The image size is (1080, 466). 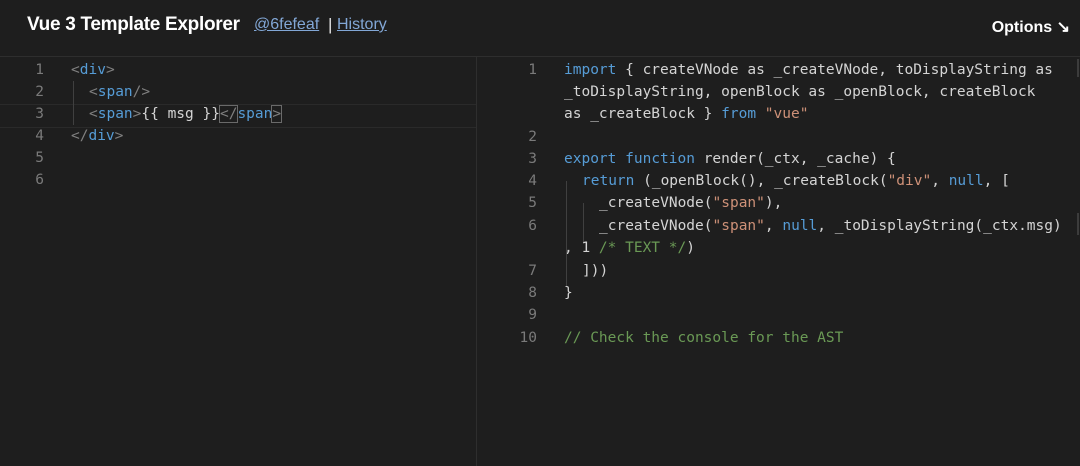 What do you see at coordinates (629, 248) in the screenshot?
I see `code-line: , 1 /* TEXT */)` at bounding box center [629, 248].